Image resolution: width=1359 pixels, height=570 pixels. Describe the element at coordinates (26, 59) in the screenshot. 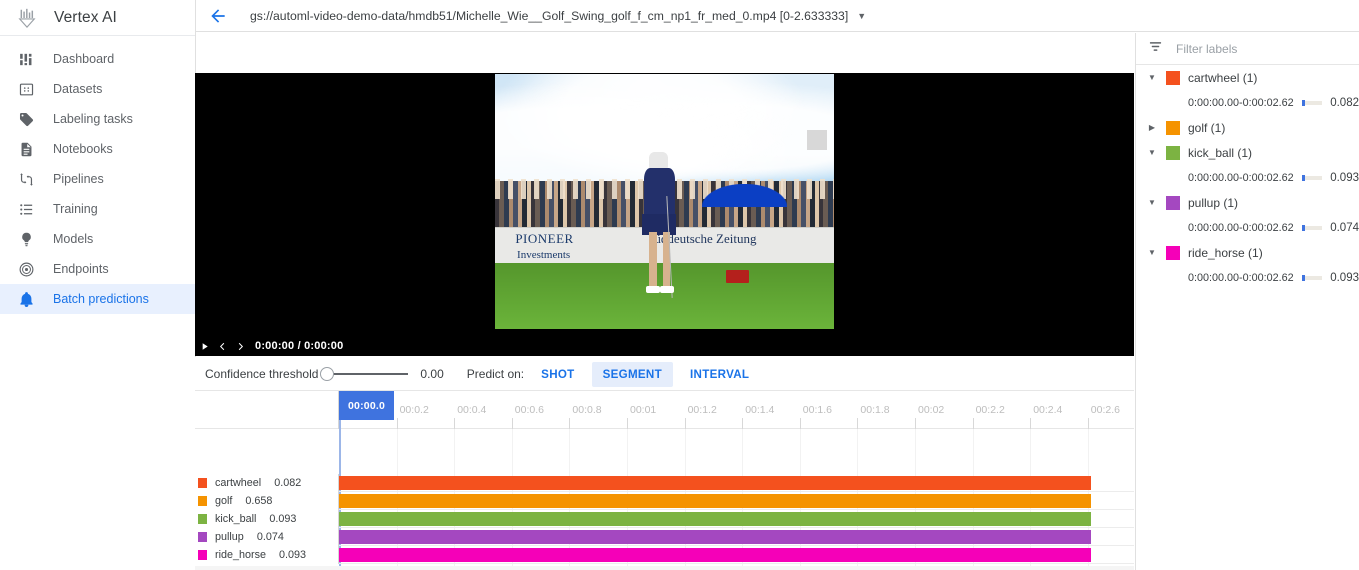

I see `dashboard-icon` at that location.